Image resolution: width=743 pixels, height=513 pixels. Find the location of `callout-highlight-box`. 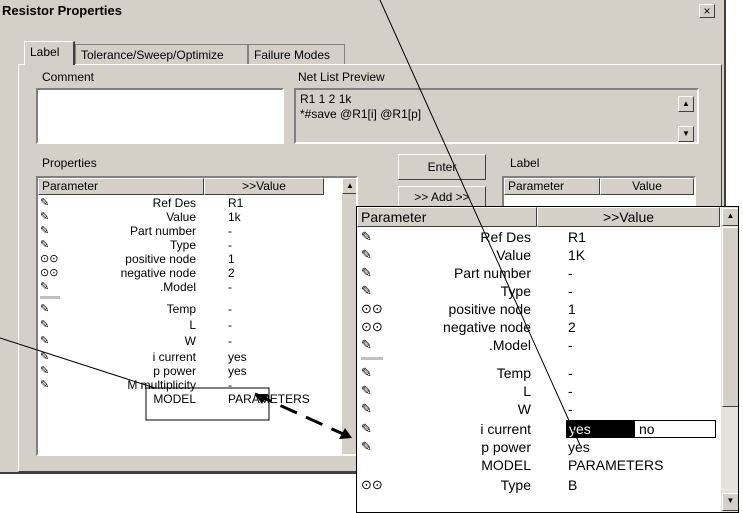

callout-highlight-box is located at coordinates (207, 404).